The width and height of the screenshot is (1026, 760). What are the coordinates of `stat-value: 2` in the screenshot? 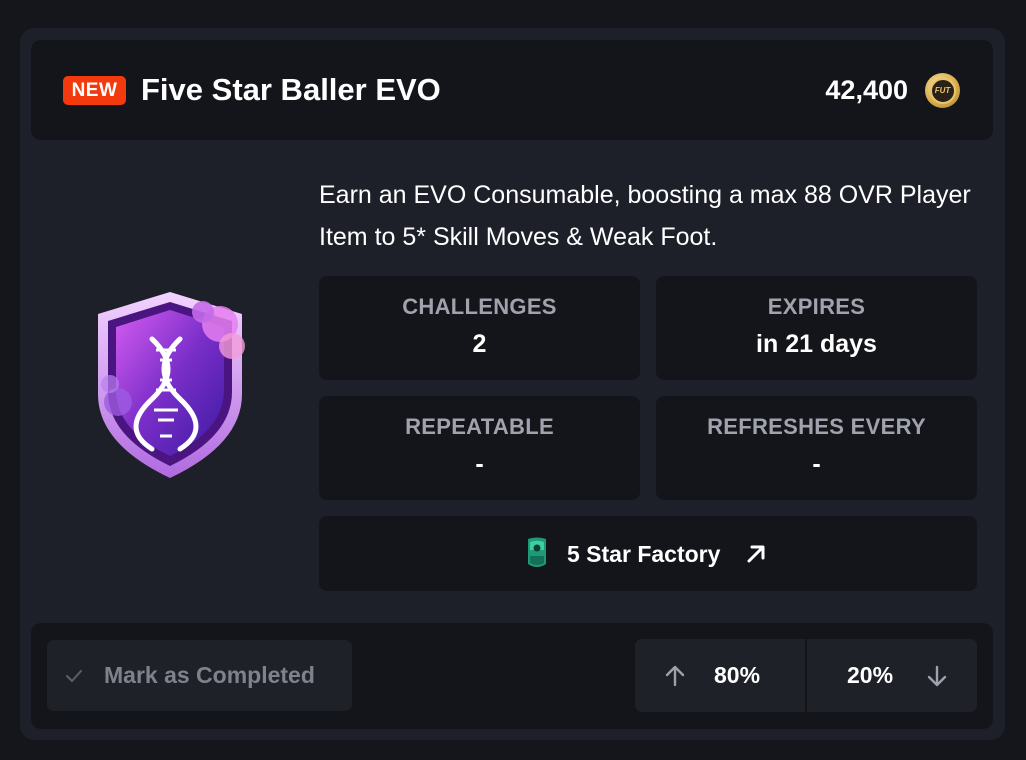 It's located at (479, 344).